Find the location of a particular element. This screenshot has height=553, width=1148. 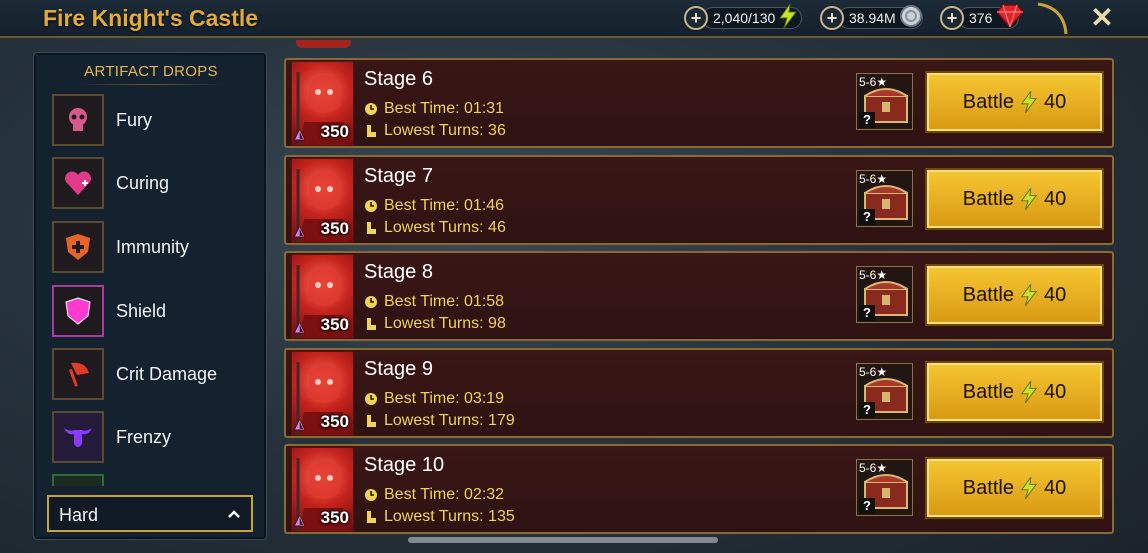

drop-item-label: Frenzy is located at coordinates (144, 437).